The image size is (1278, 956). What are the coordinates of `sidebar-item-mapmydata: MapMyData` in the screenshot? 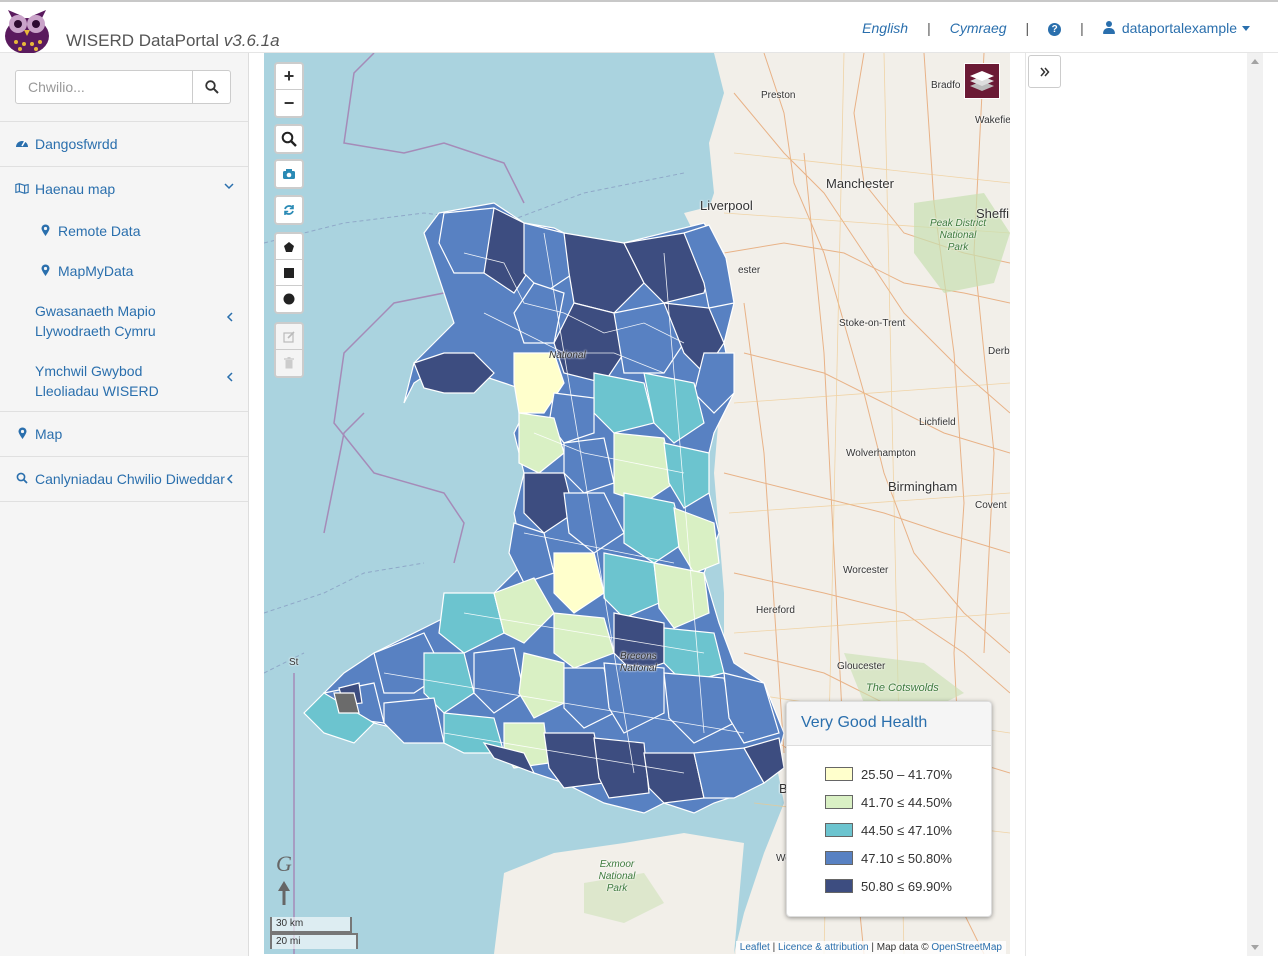 It's located at (124, 271).